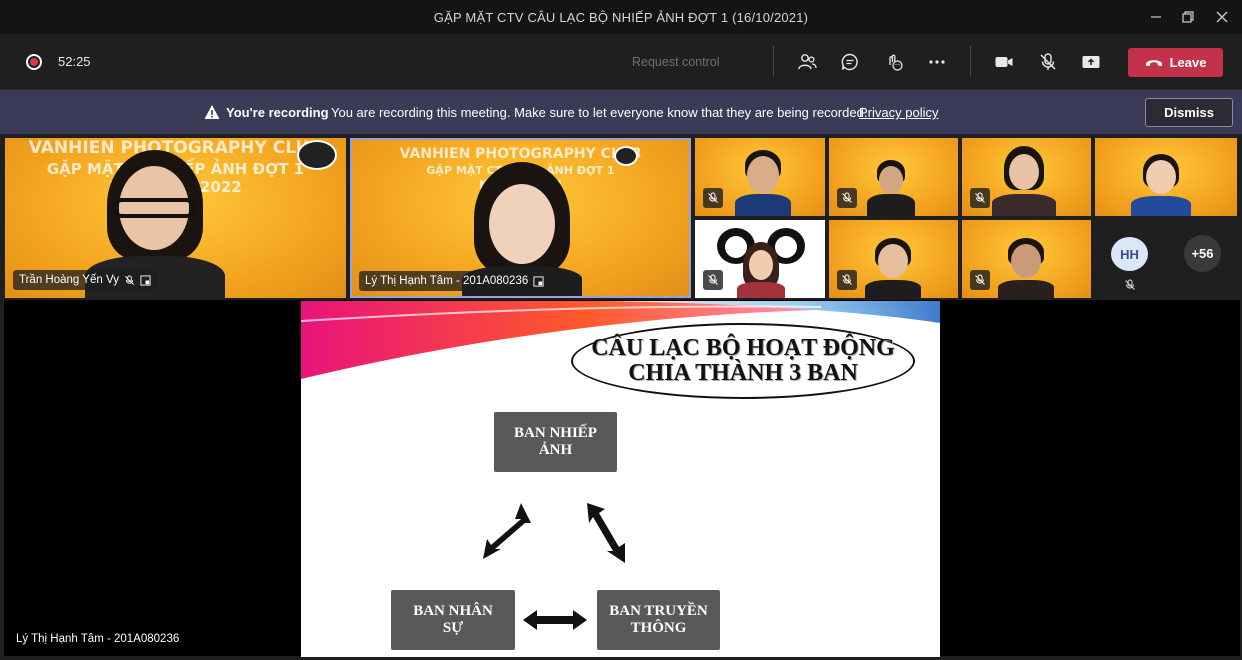 The image size is (1242, 660). I want to click on participant-avatar: HH, so click(1129, 254).